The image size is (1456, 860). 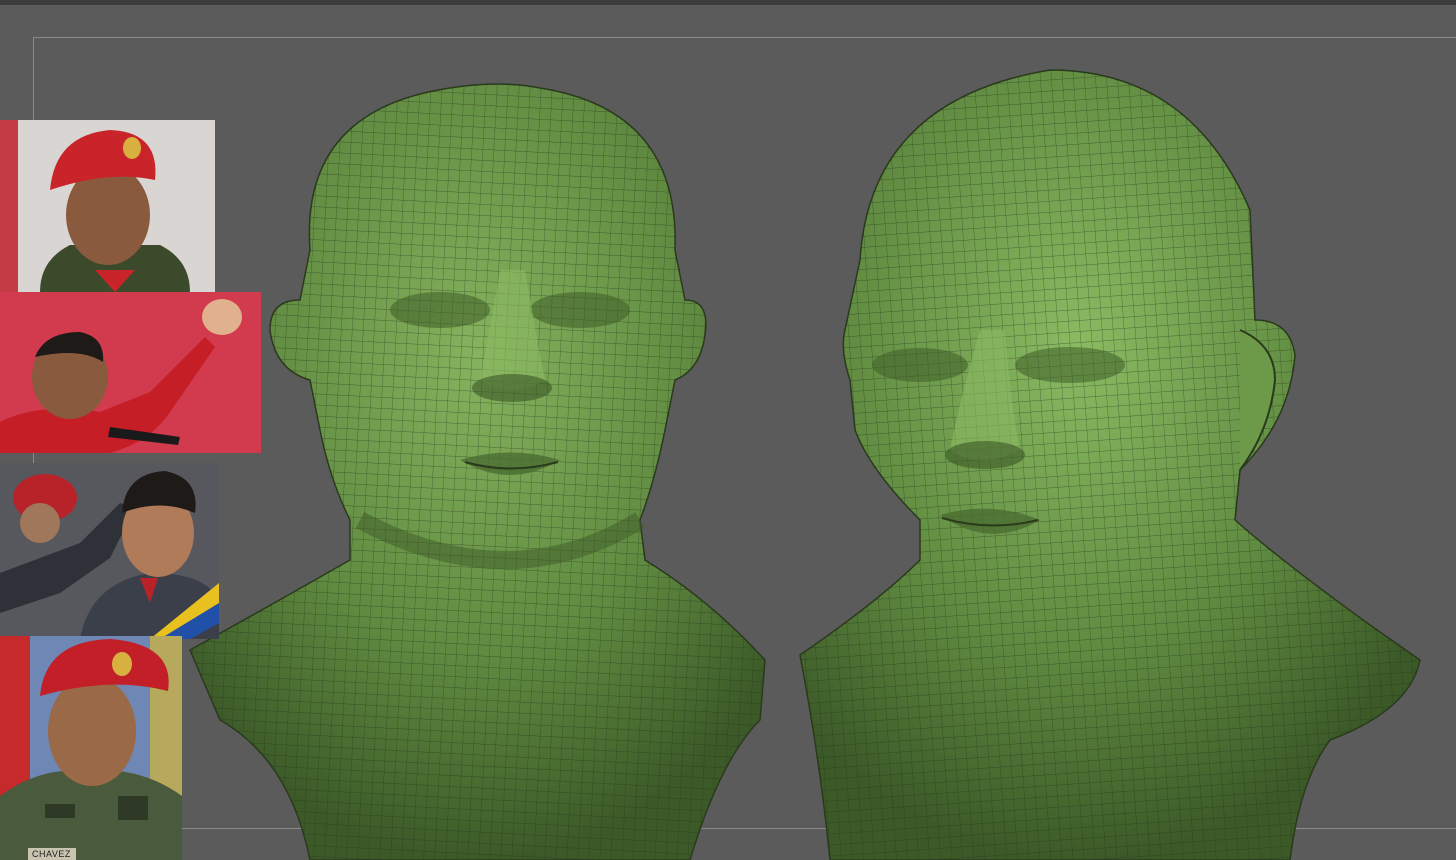 What do you see at coordinates (107, 206) in the screenshot?
I see `ref-photo-red-beret-profile` at bounding box center [107, 206].